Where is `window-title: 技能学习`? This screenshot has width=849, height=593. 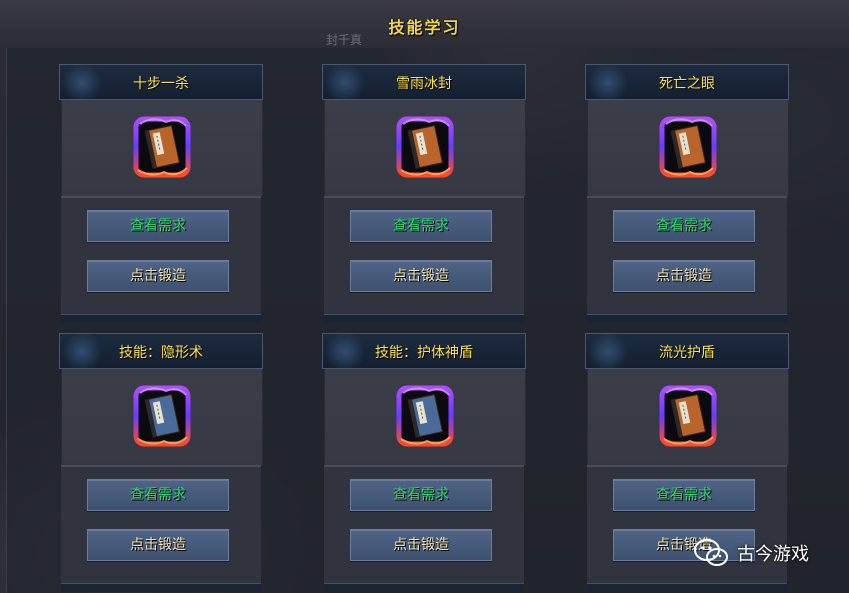 window-title: 技能学习 is located at coordinates (424, 27).